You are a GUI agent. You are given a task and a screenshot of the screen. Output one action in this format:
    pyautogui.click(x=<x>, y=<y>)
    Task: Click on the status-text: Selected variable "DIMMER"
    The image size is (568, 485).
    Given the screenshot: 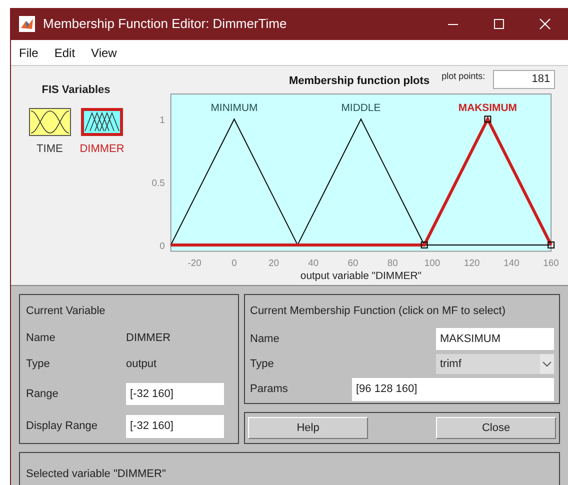 What is the action you would take?
    pyautogui.click(x=96, y=474)
    